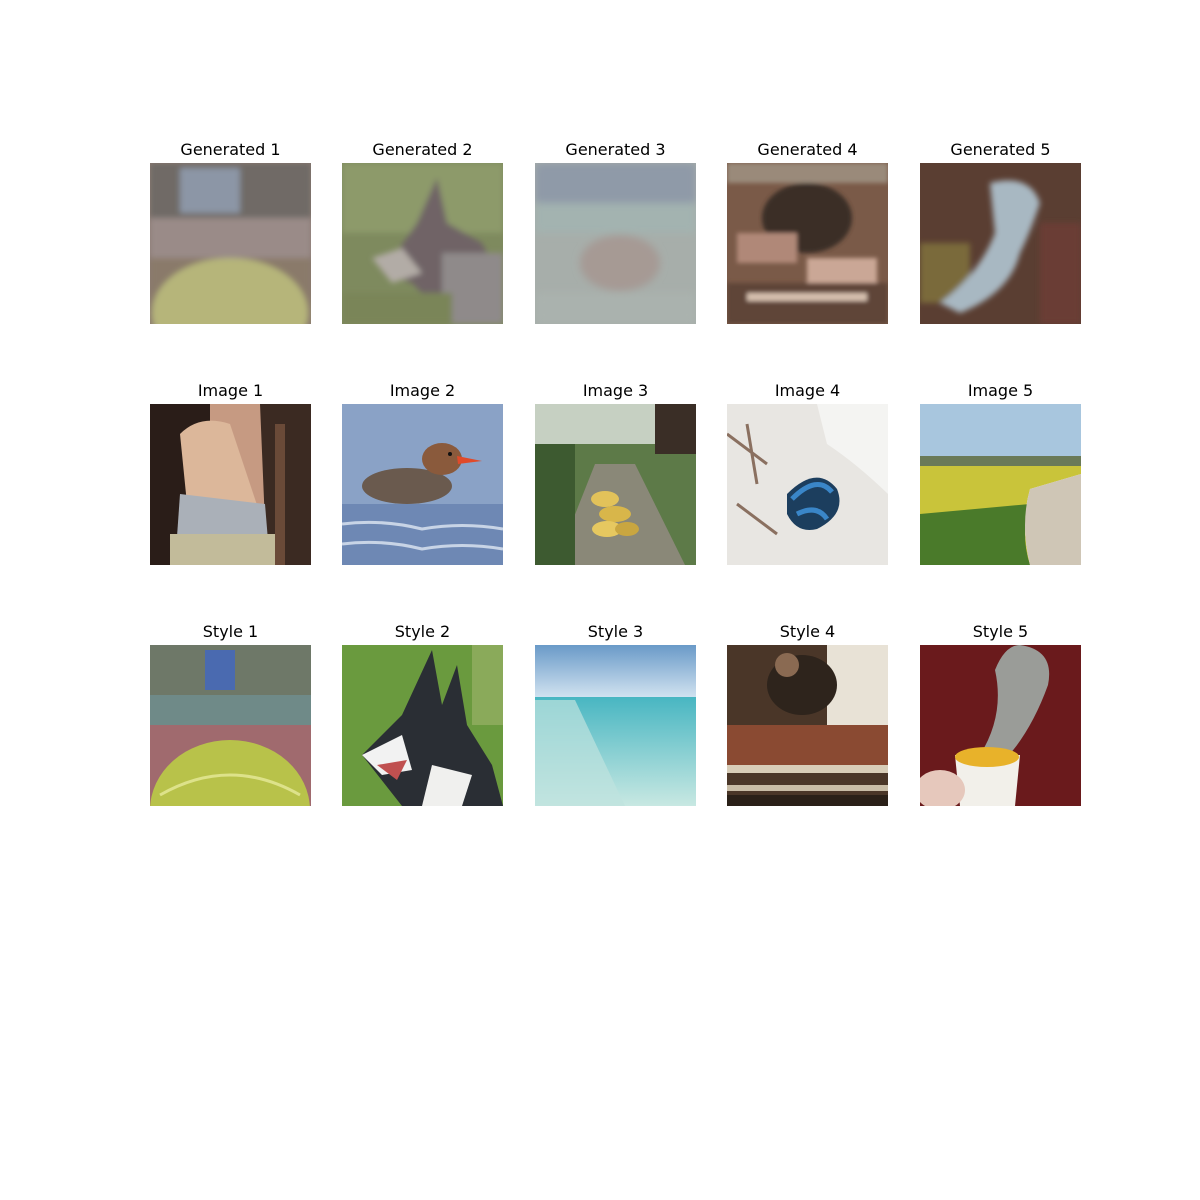 This screenshot has height=1200, width=1200. What do you see at coordinates (230, 149) in the screenshot?
I see `image-title: Generated 1` at bounding box center [230, 149].